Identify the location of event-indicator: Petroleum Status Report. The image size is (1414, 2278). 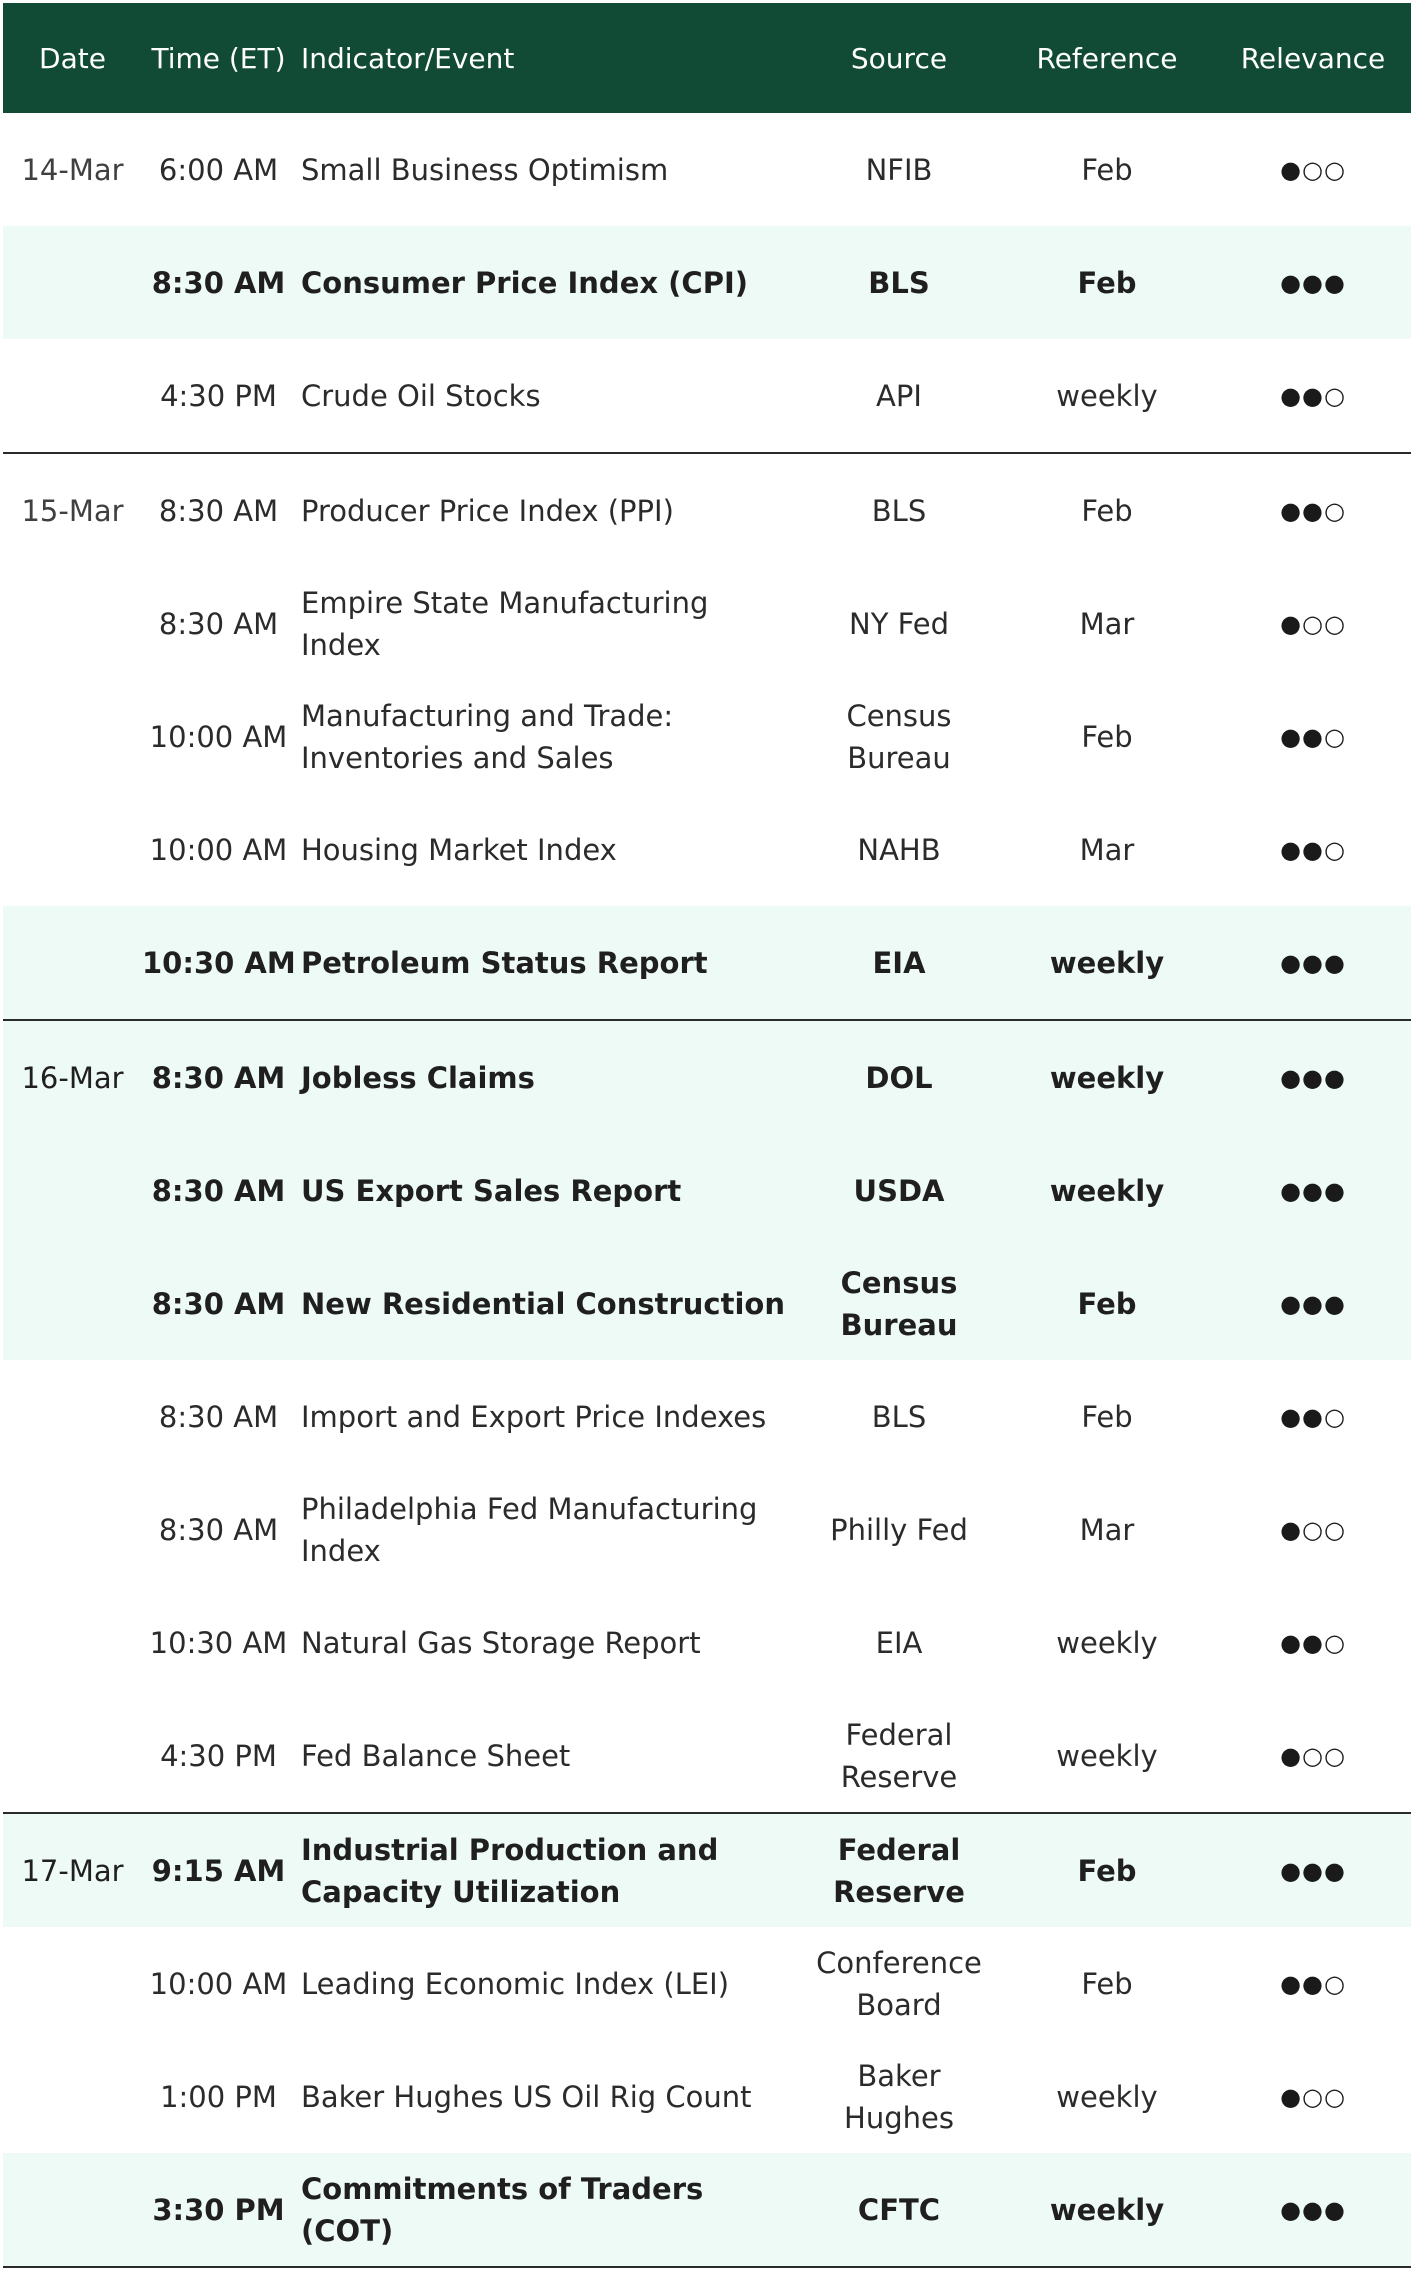
(547, 963).